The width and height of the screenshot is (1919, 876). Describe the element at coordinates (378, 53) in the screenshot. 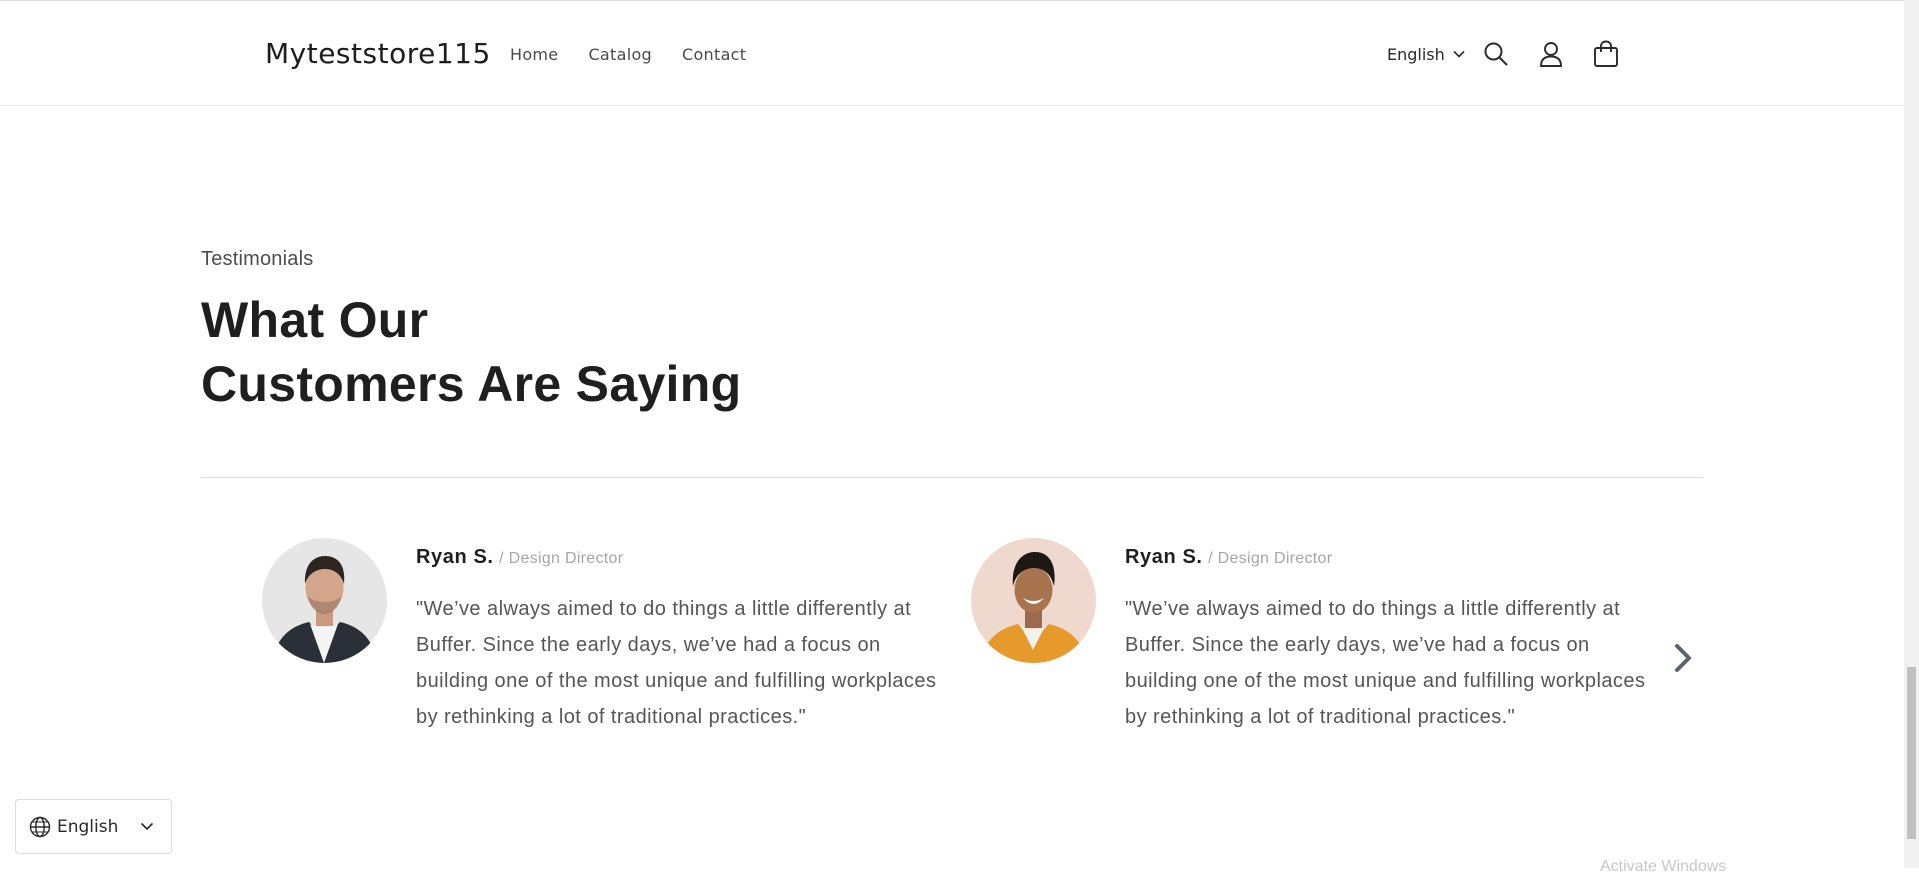

I see `store-logo: Myteststore115` at that location.